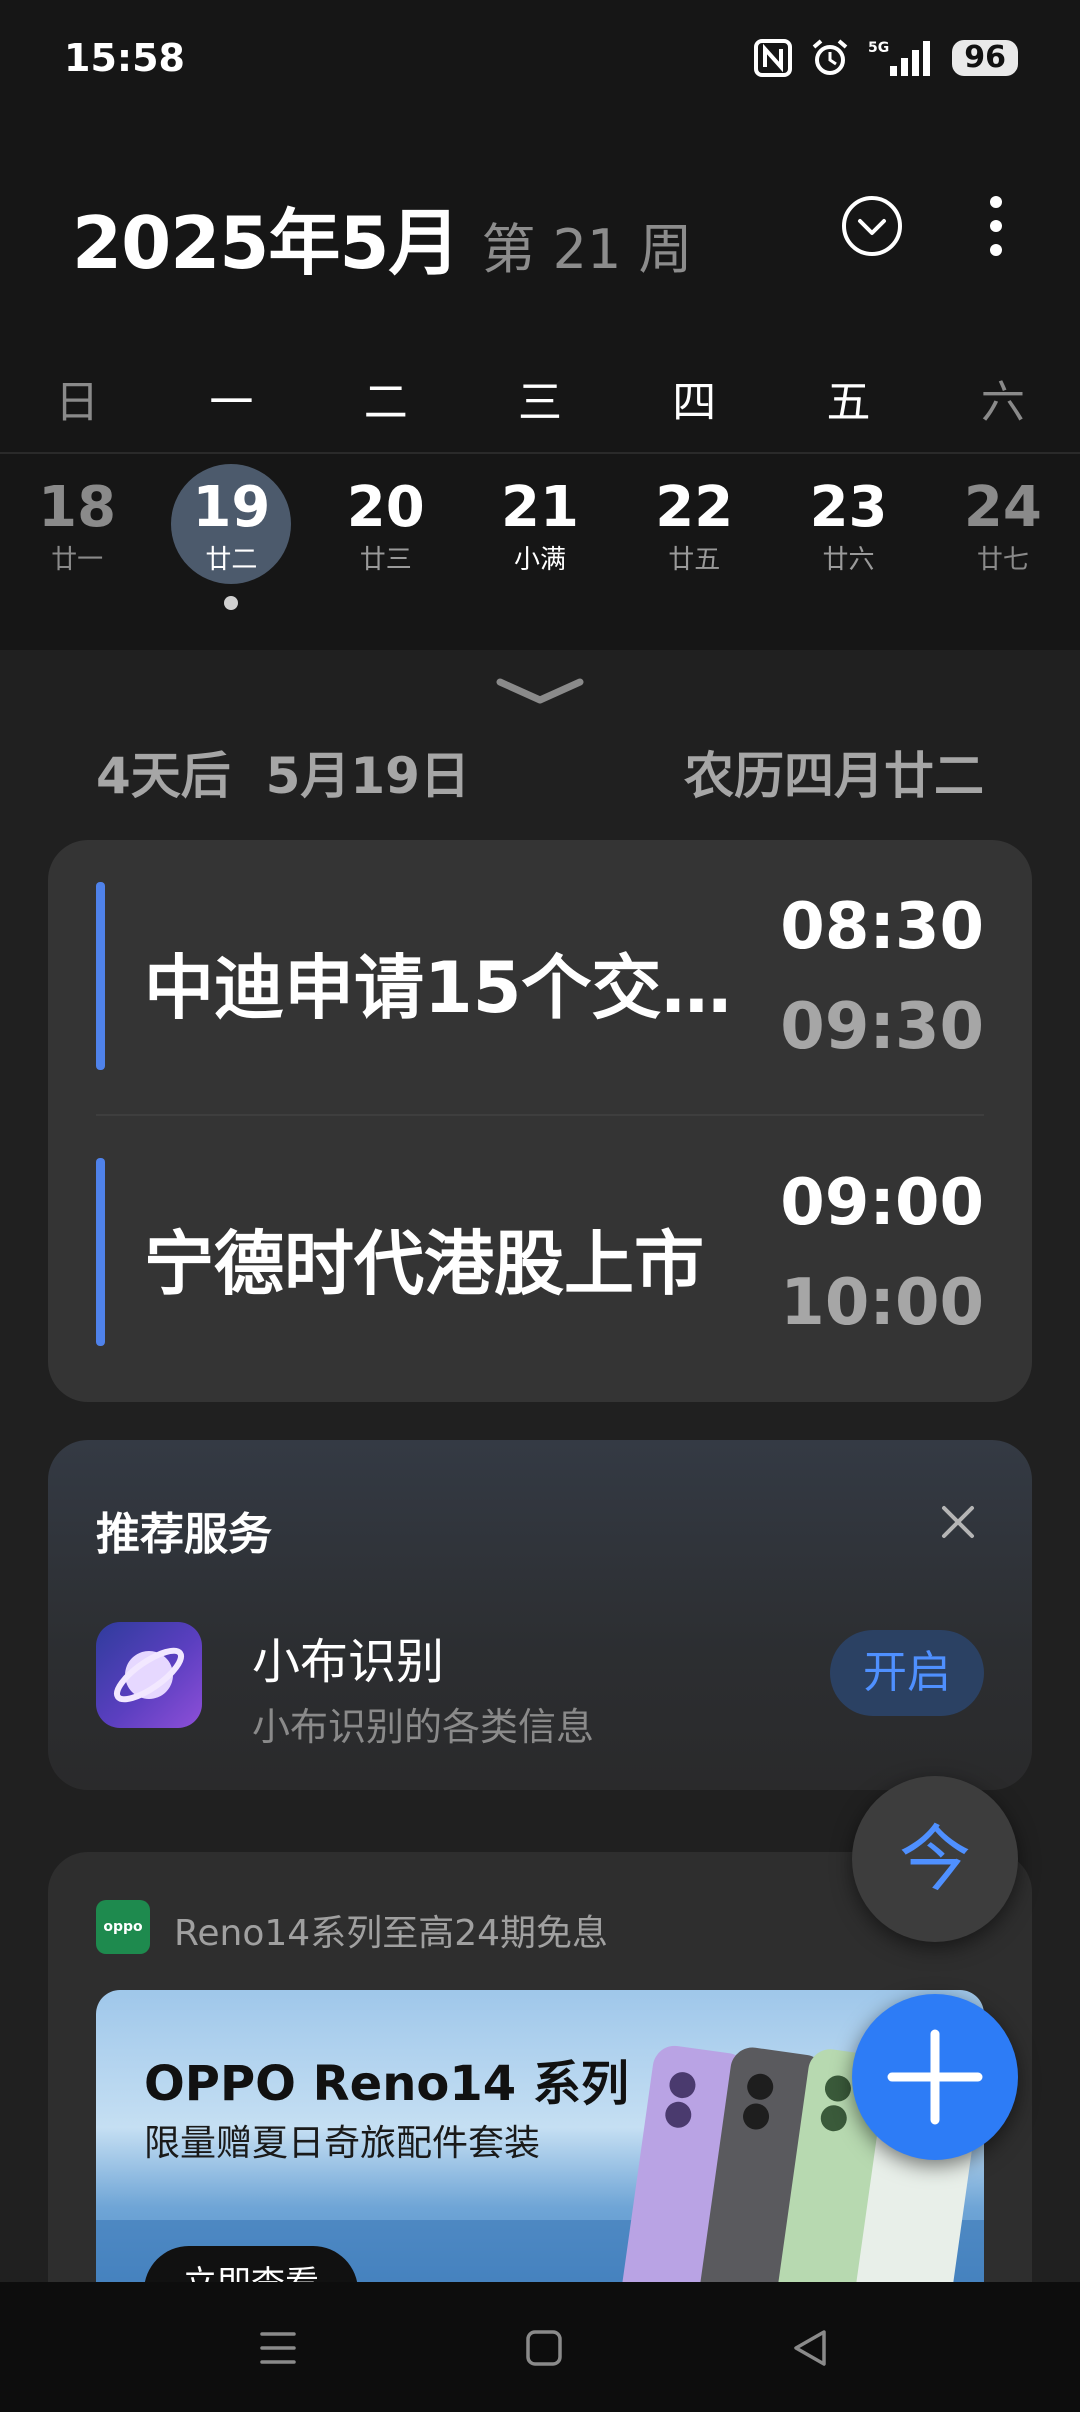 The width and height of the screenshot is (1080, 2412). I want to click on weekday-wed: 三, so click(539, 402).